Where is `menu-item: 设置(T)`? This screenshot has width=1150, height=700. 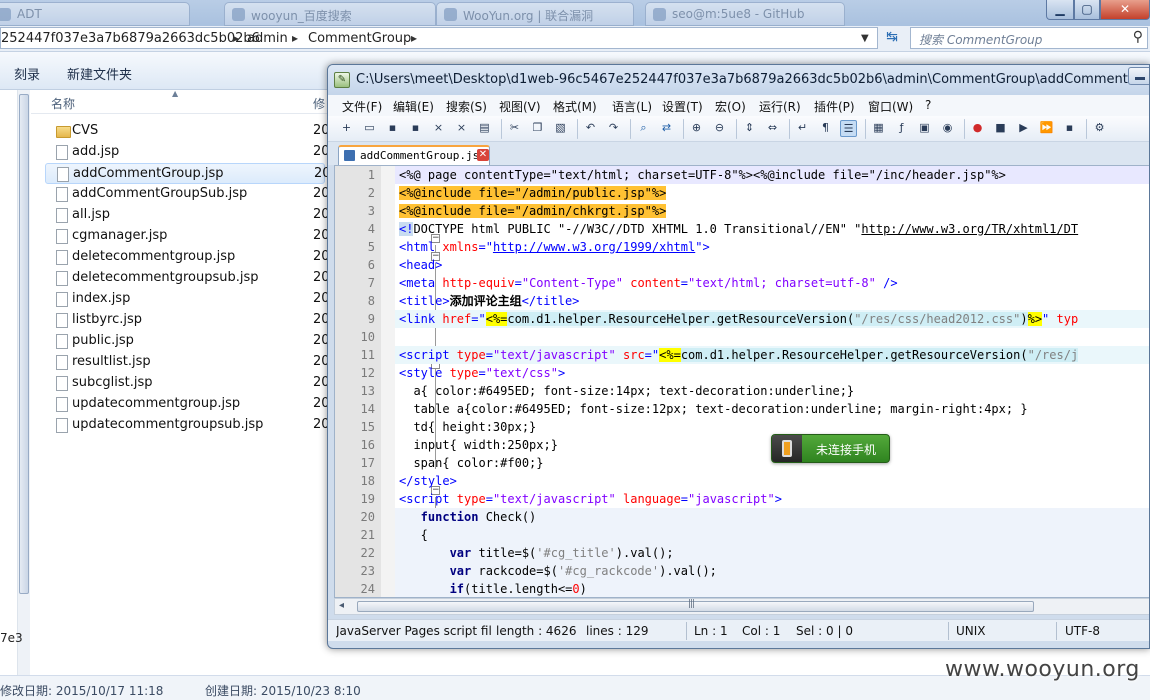
menu-item: 设置(T) is located at coordinates (682, 106).